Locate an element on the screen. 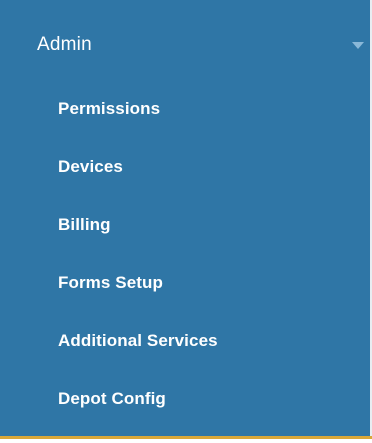 The width and height of the screenshot is (372, 443). sidebar-item-label: Permissions is located at coordinates (109, 108).